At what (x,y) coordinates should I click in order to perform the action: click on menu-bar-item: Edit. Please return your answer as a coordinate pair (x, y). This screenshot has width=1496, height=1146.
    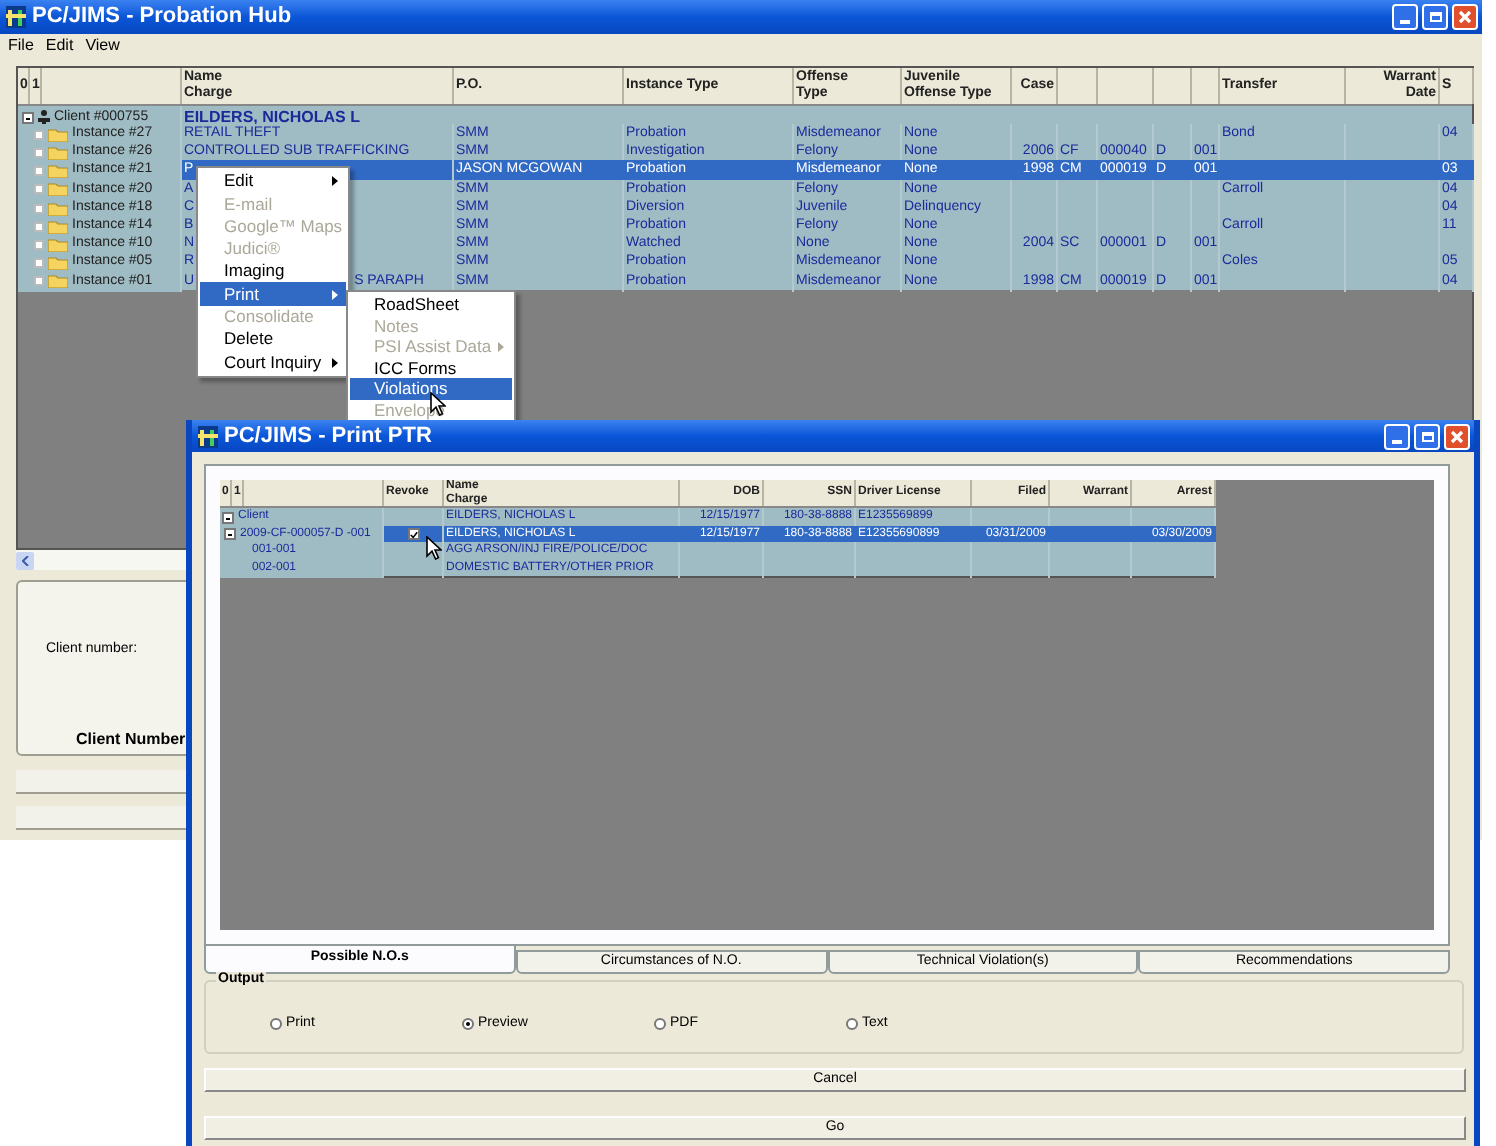
    Looking at the image, I should click on (59, 45).